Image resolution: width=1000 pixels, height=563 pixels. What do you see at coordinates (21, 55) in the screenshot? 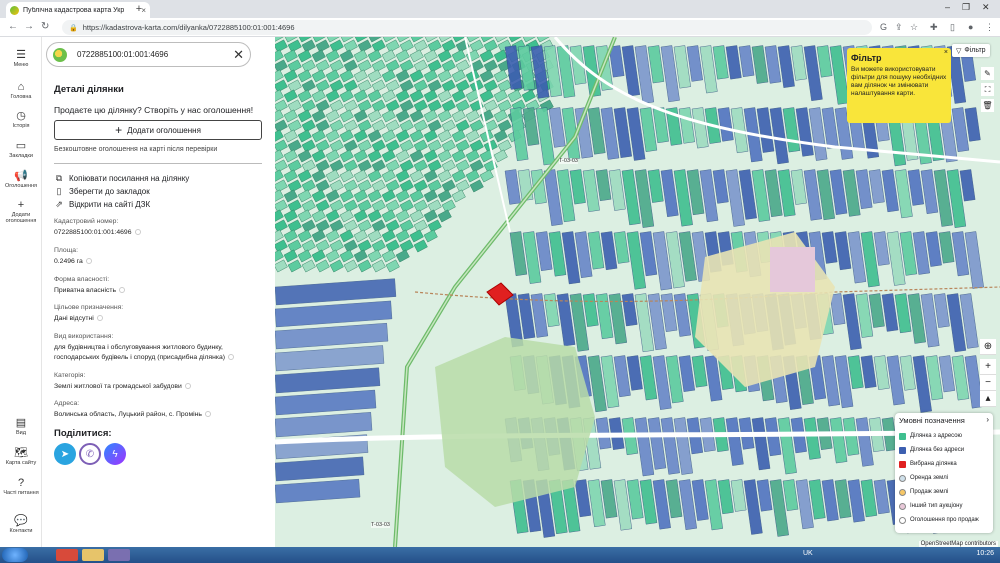
I see `hamburger-icon: ☰` at bounding box center [21, 55].